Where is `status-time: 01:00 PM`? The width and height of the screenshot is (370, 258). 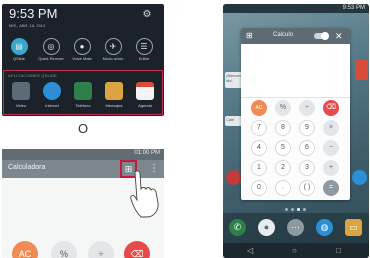 status-time: 01:00 PM is located at coordinates (147, 153).